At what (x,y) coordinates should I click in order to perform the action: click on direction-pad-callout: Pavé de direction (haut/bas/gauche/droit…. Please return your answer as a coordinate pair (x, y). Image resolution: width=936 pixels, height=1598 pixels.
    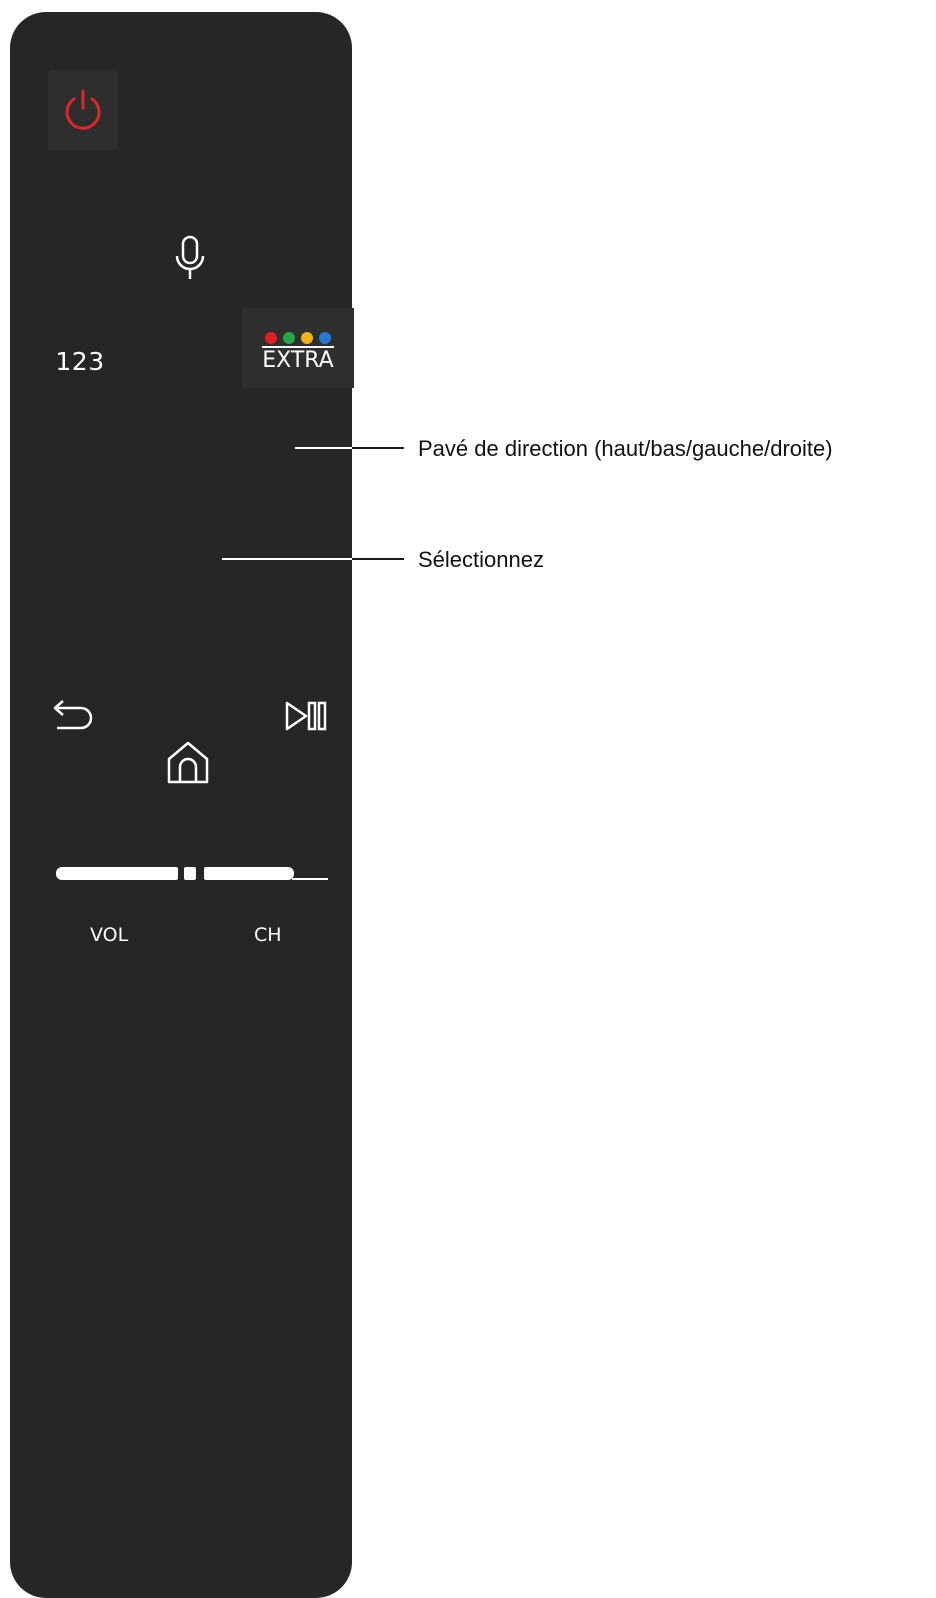
    Looking at the image, I should click on (625, 448).